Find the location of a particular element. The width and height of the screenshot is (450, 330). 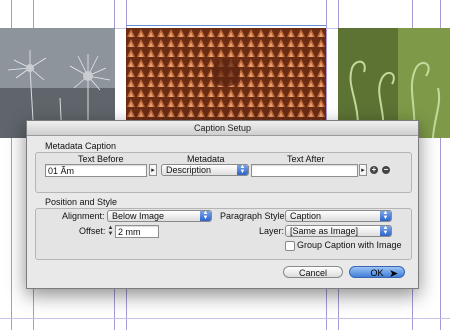

metadata-caption-group-title: Metadata Caption is located at coordinates (81, 146).